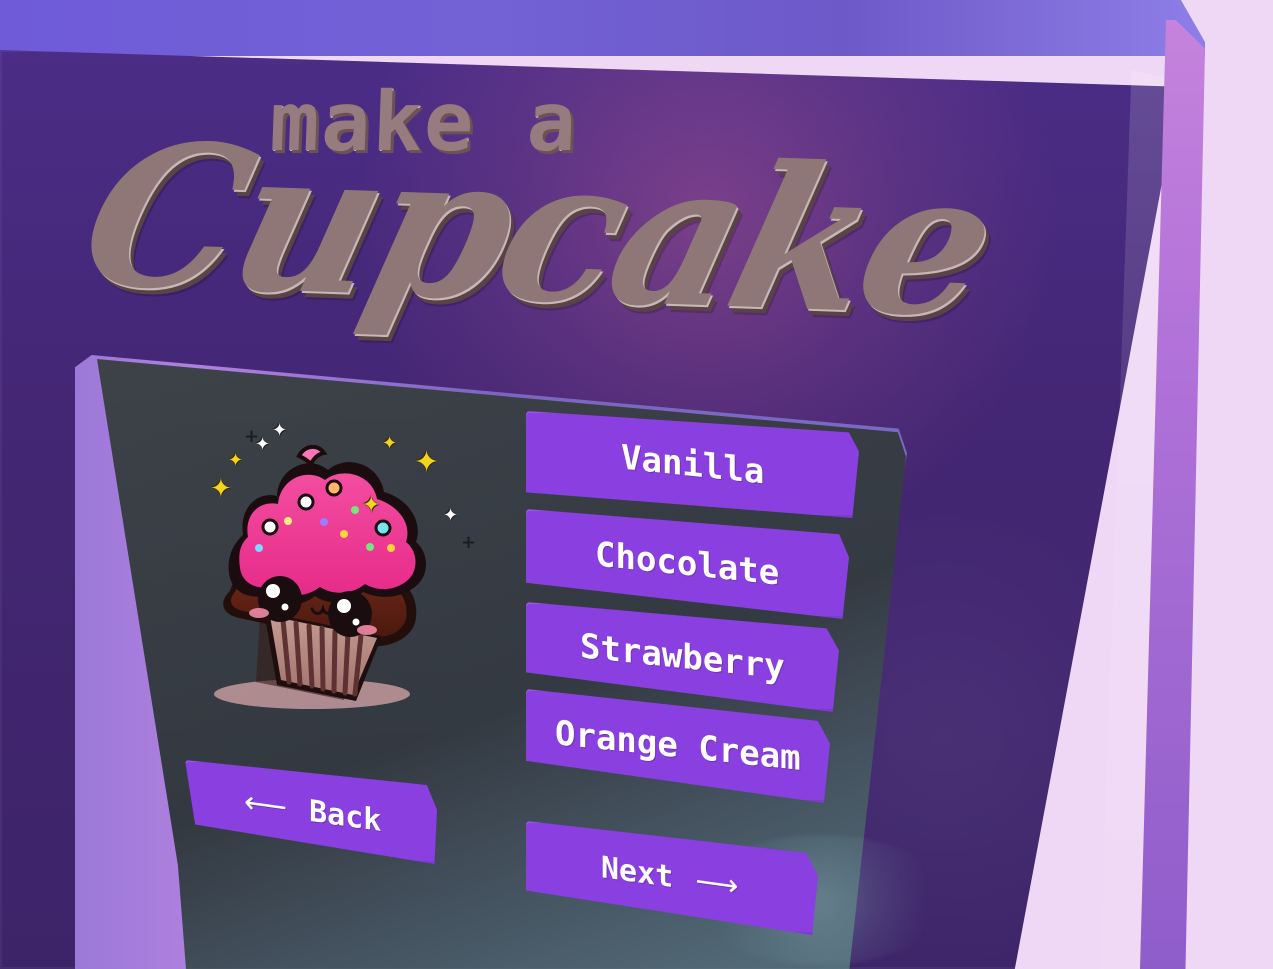  I want to click on orange-cream-label: Orange Cream, so click(678, 746).